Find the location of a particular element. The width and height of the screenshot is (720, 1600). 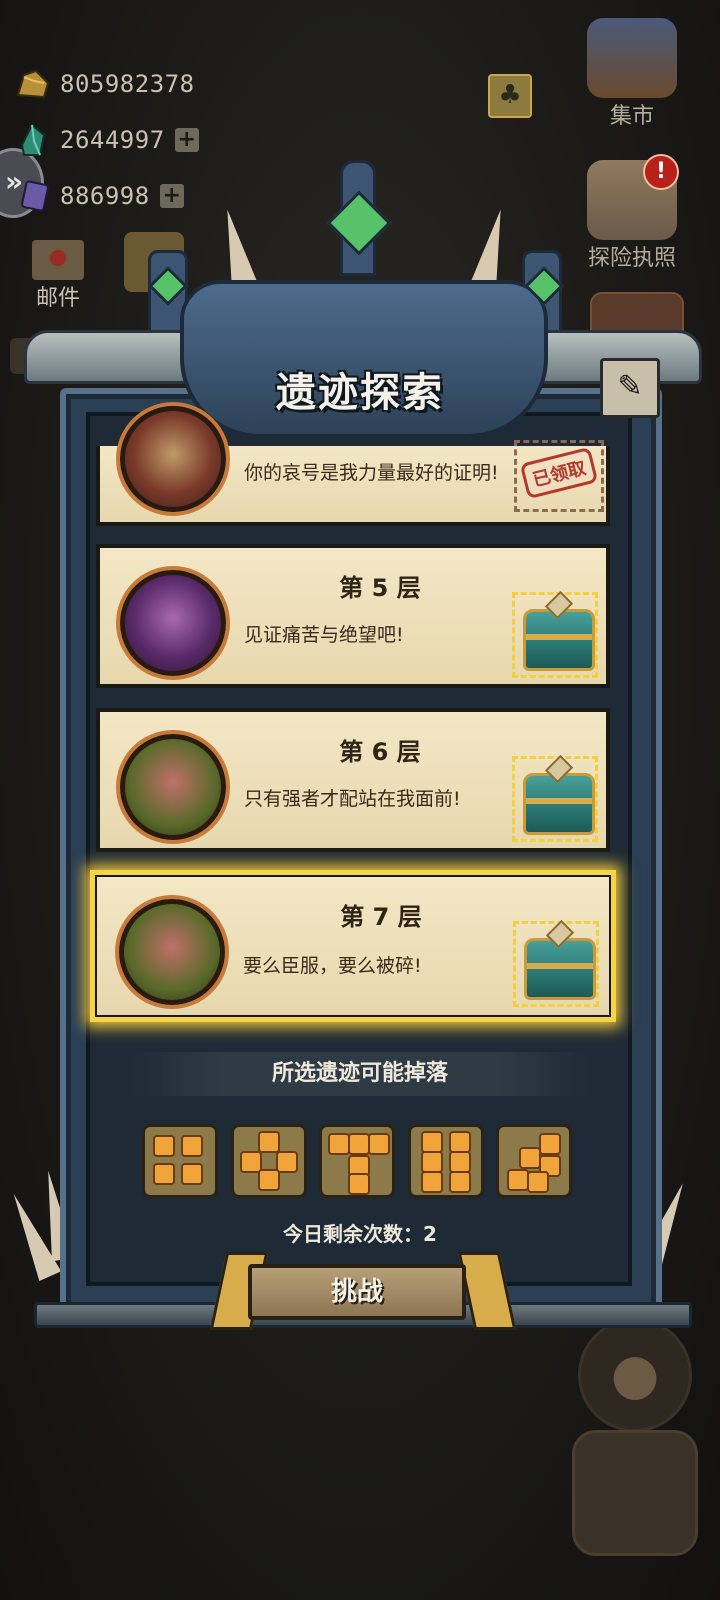

license-button: ! 探险执照 is located at coordinates (632, 213).